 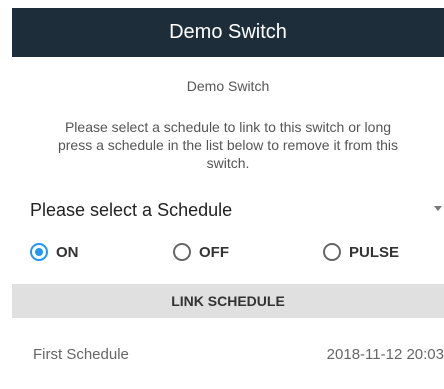 What do you see at coordinates (228, 86) in the screenshot?
I see `switch-name: Demo Switch` at bounding box center [228, 86].